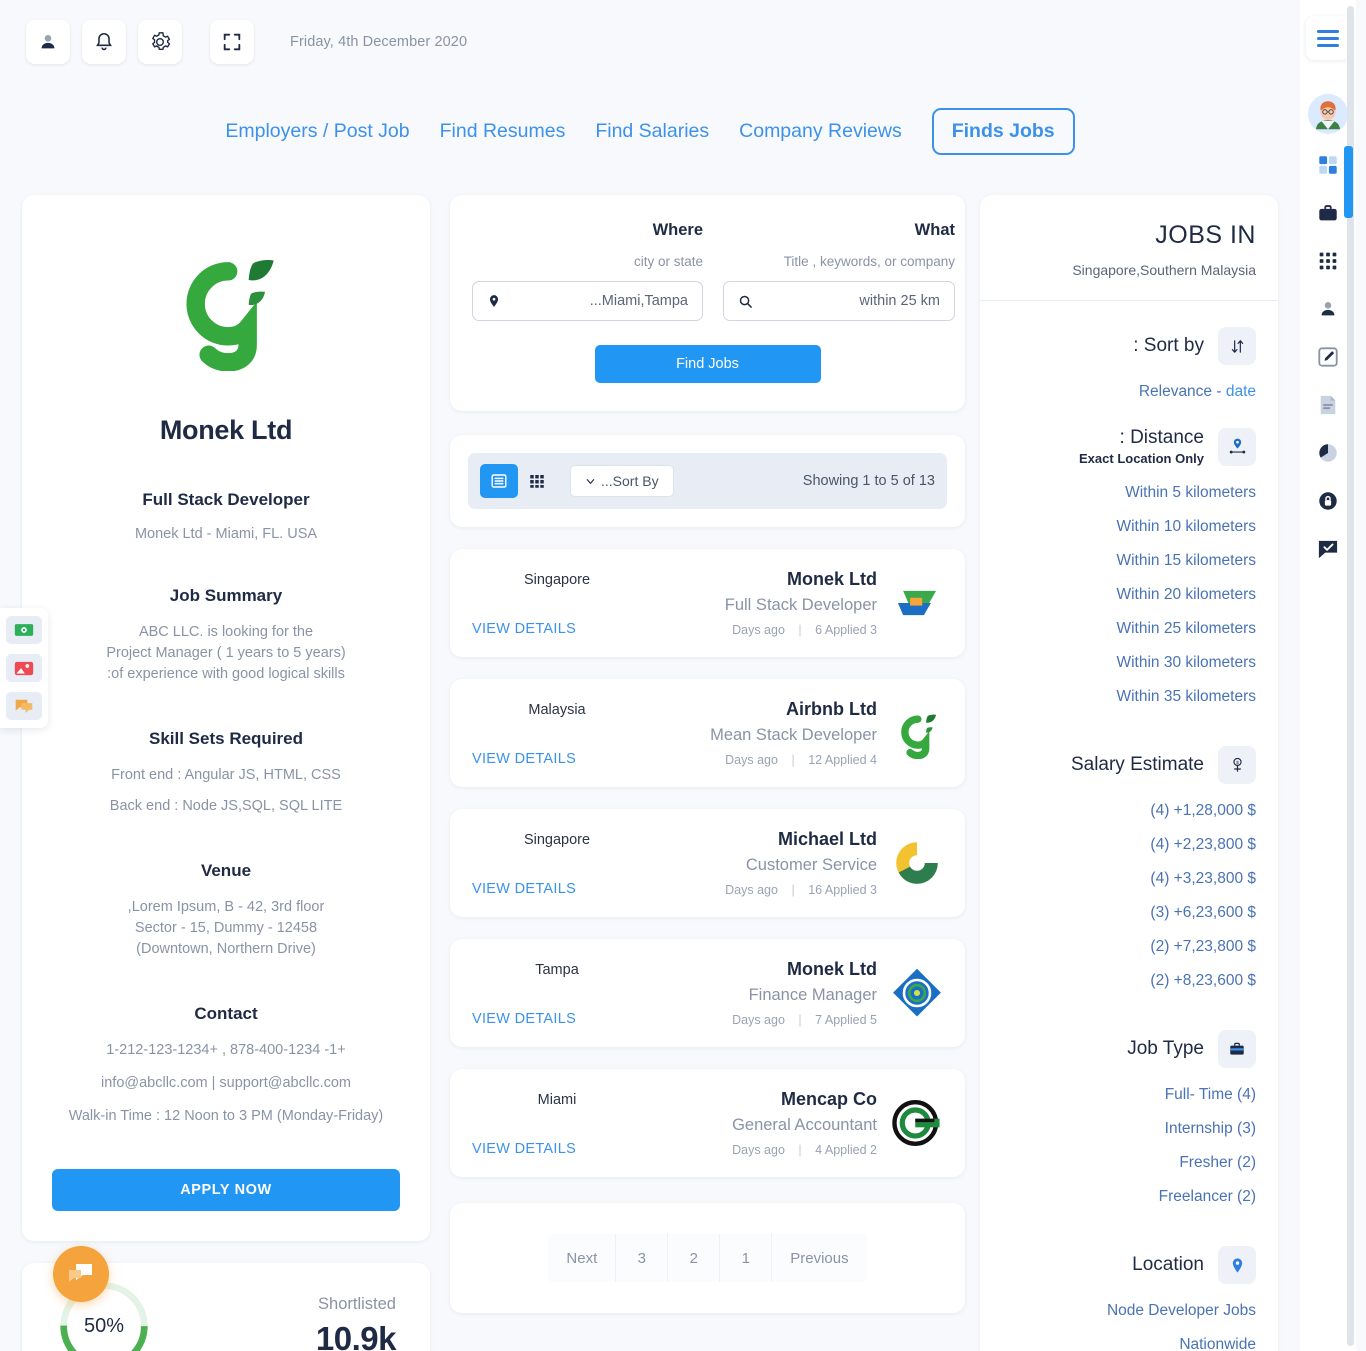 The image size is (1366, 1351). I want to click on salary-option: (4) +1,28,000 $, so click(1129, 811).